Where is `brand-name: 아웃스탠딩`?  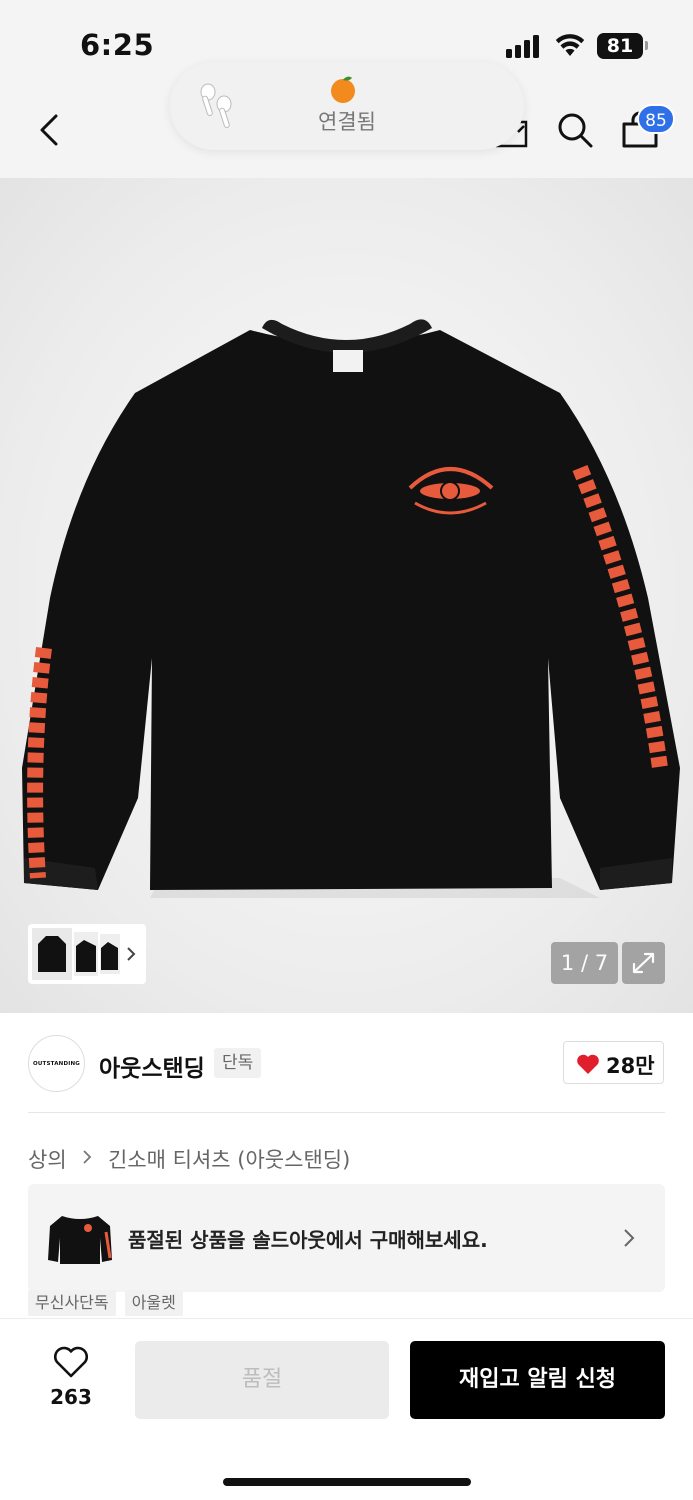
brand-name: 아웃스탠딩 is located at coordinates (152, 1066).